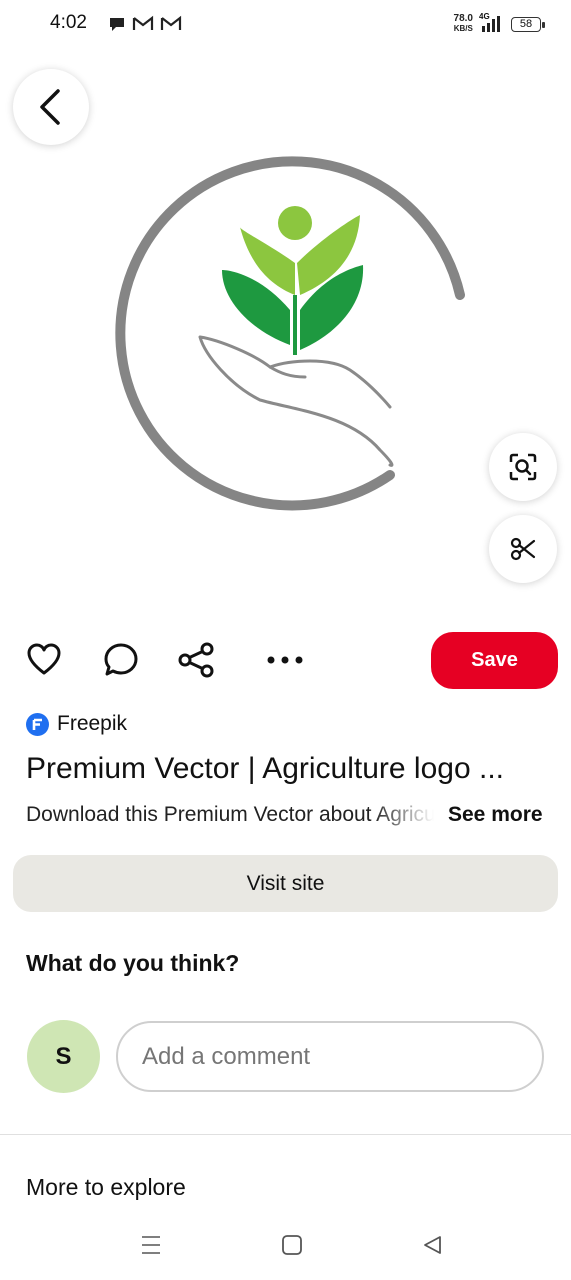  I want to click on more-options-button, so click(285, 660).